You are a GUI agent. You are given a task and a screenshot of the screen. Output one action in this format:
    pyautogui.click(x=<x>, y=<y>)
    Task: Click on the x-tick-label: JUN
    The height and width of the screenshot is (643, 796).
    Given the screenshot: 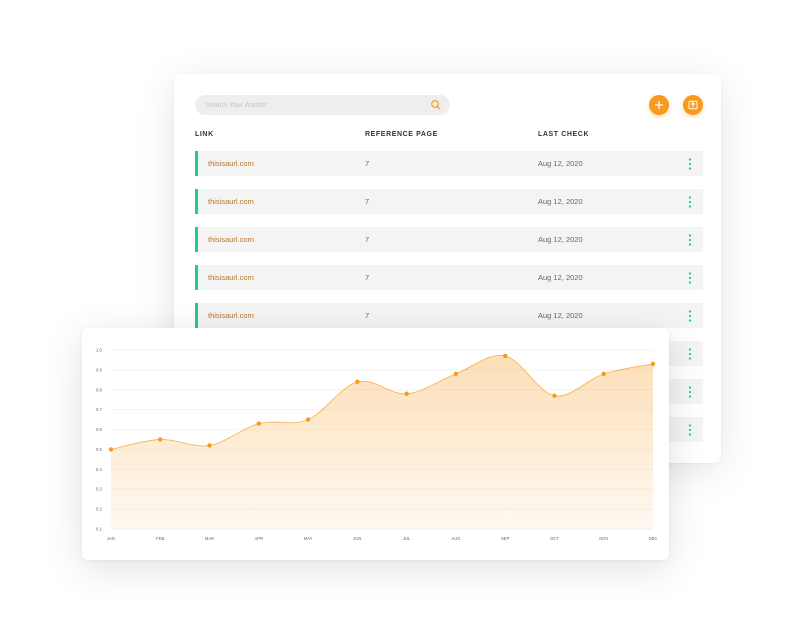 What is the action you would take?
    pyautogui.click(x=357, y=538)
    